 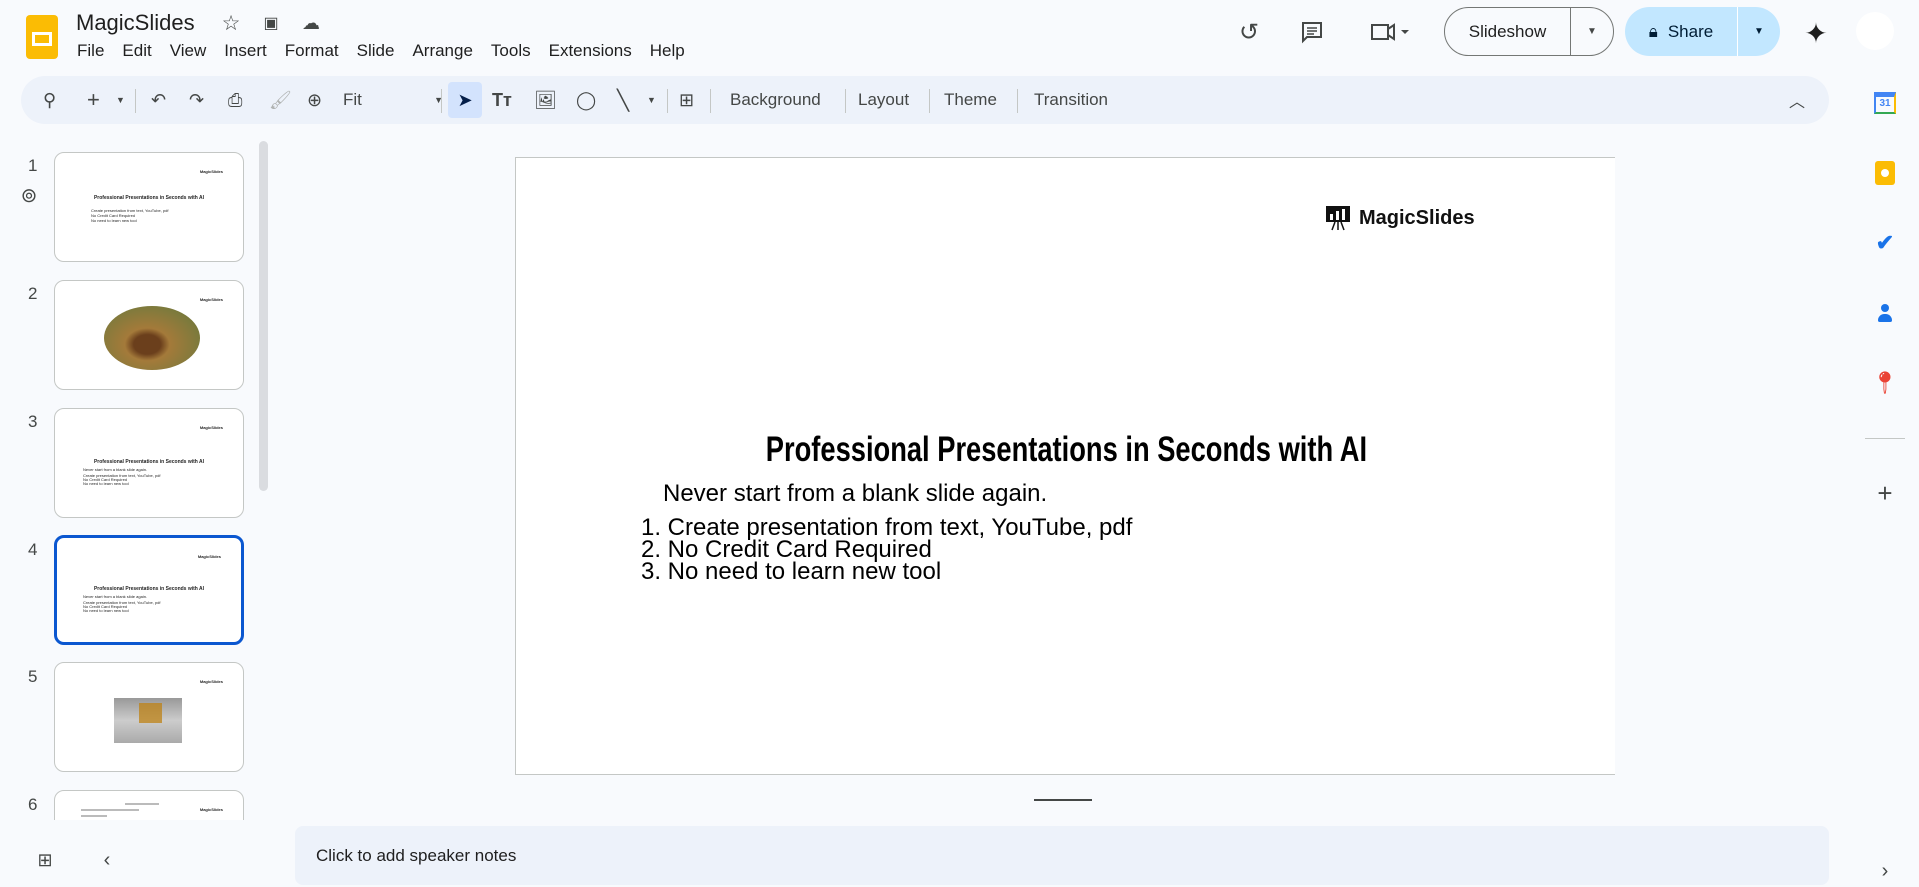 What do you see at coordinates (311, 23) in the screenshot?
I see `cloud-saved-icon: ☁` at bounding box center [311, 23].